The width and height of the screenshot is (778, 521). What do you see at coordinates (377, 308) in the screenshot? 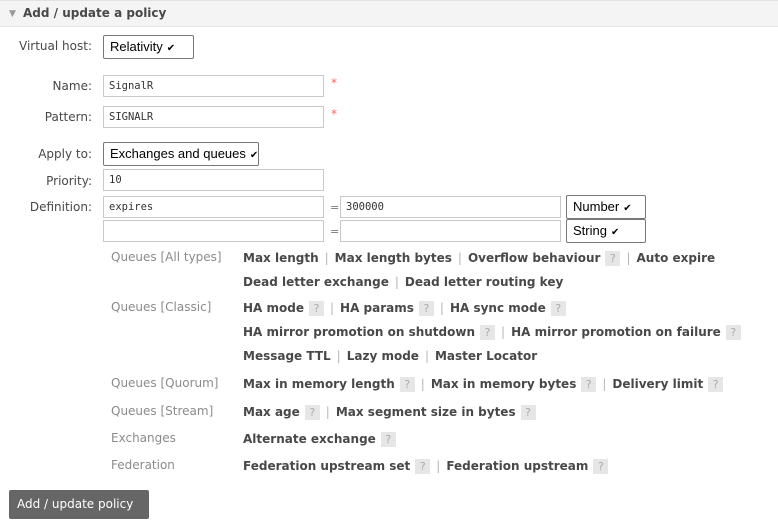
I see `ha-params-link: HA params` at bounding box center [377, 308].